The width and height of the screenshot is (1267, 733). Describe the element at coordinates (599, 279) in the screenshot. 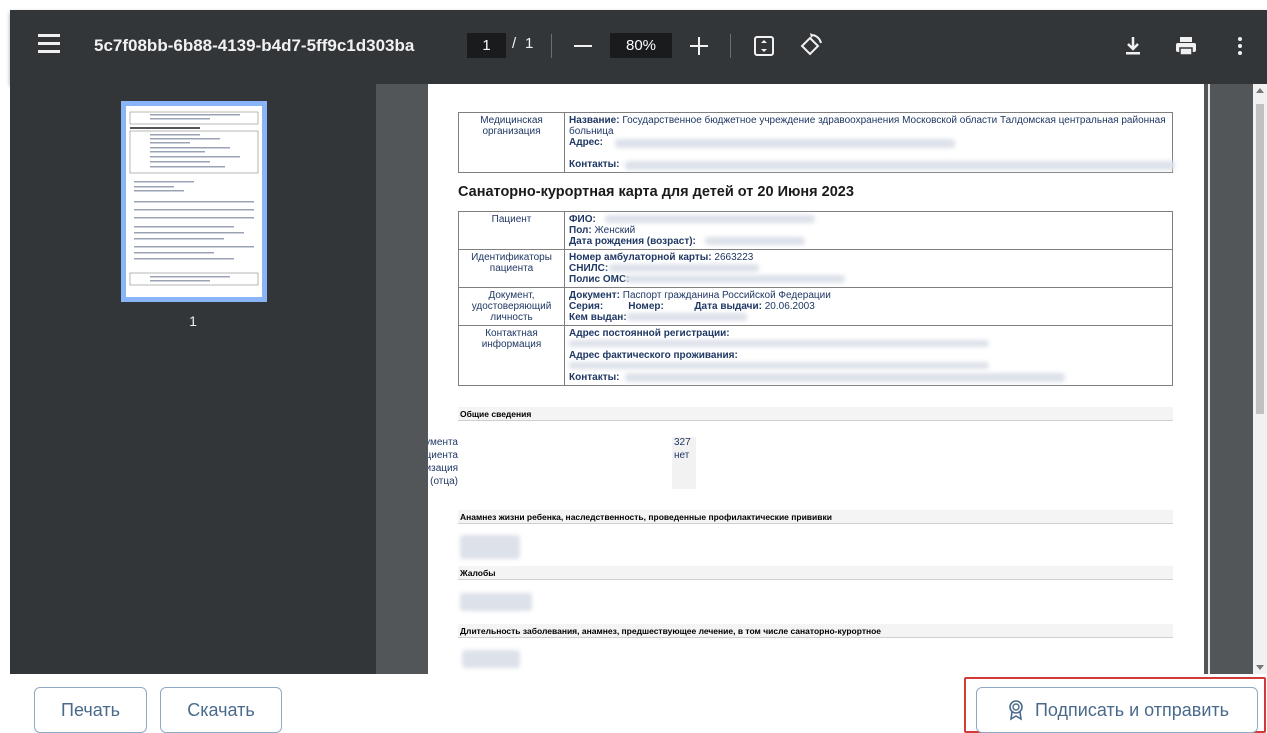

I see `oms-key: Полис ОМС:` at that location.